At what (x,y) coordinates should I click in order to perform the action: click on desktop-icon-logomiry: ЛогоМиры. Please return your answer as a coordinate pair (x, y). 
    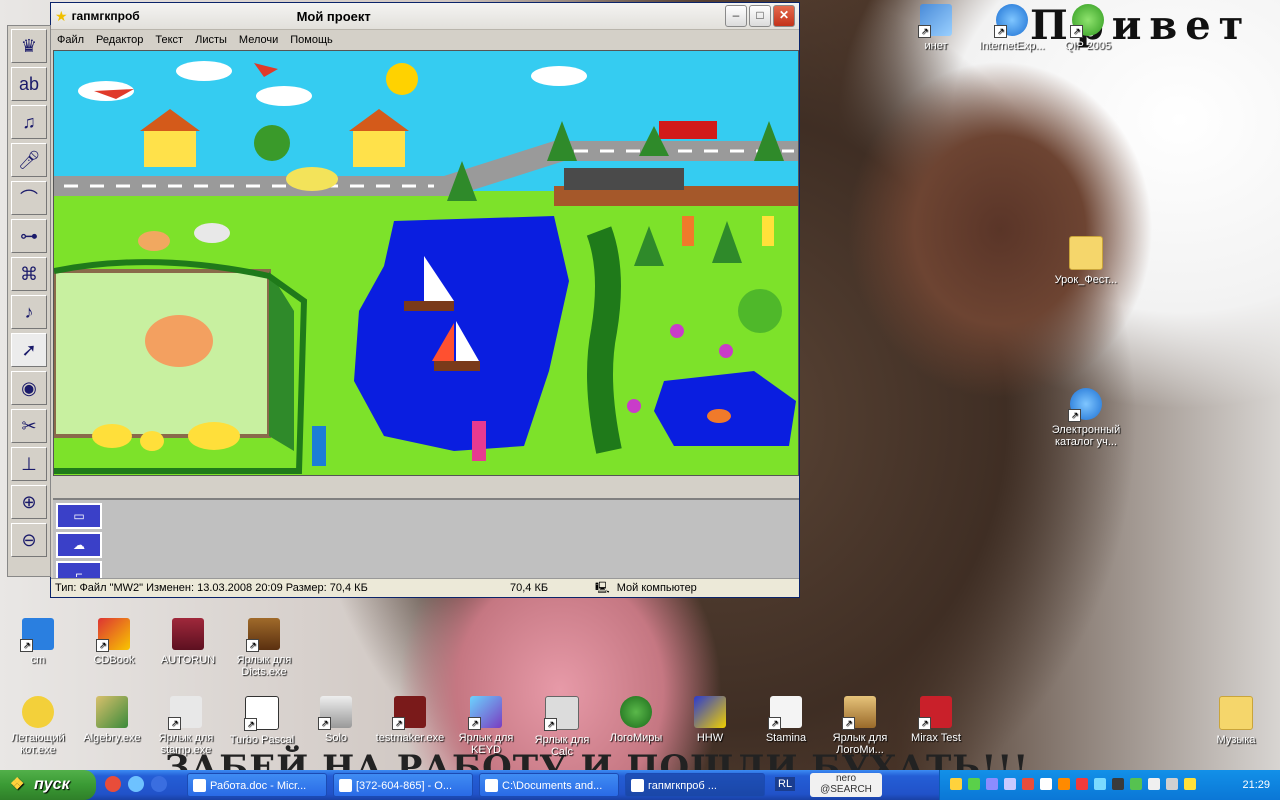
    Looking at the image, I should click on (636, 720).